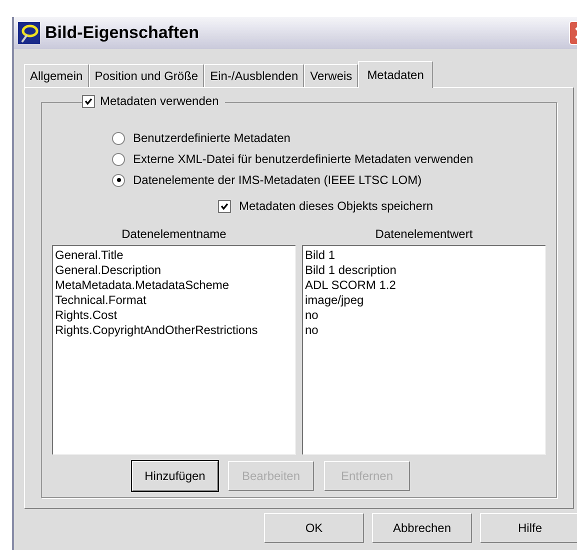 Image resolution: width=577 pixels, height=550 pixels. Describe the element at coordinates (254, 75) in the screenshot. I see `tab: Ein-/Ausblenden` at that location.